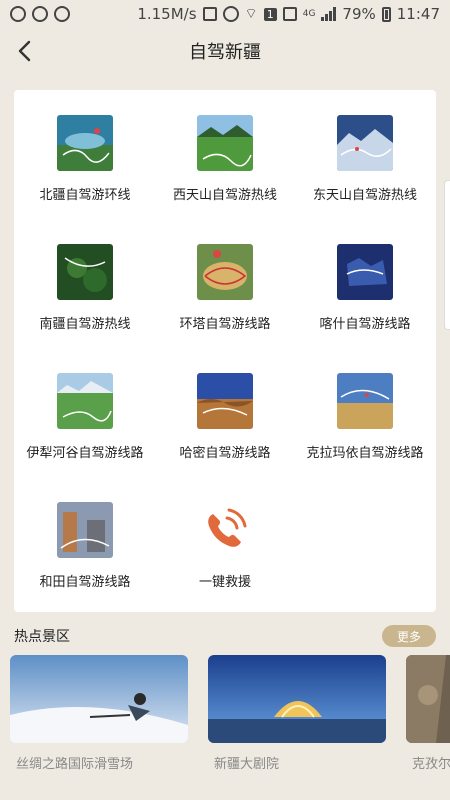  I want to click on route-label: 喀什自驾游线路, so click(365, 324).